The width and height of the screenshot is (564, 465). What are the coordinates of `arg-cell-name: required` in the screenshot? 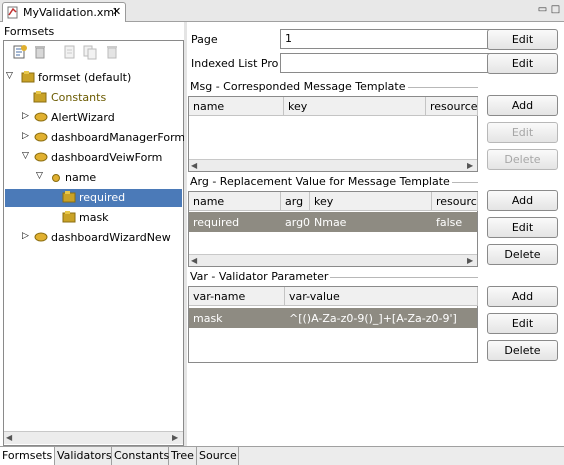 It's located at (216, 222).